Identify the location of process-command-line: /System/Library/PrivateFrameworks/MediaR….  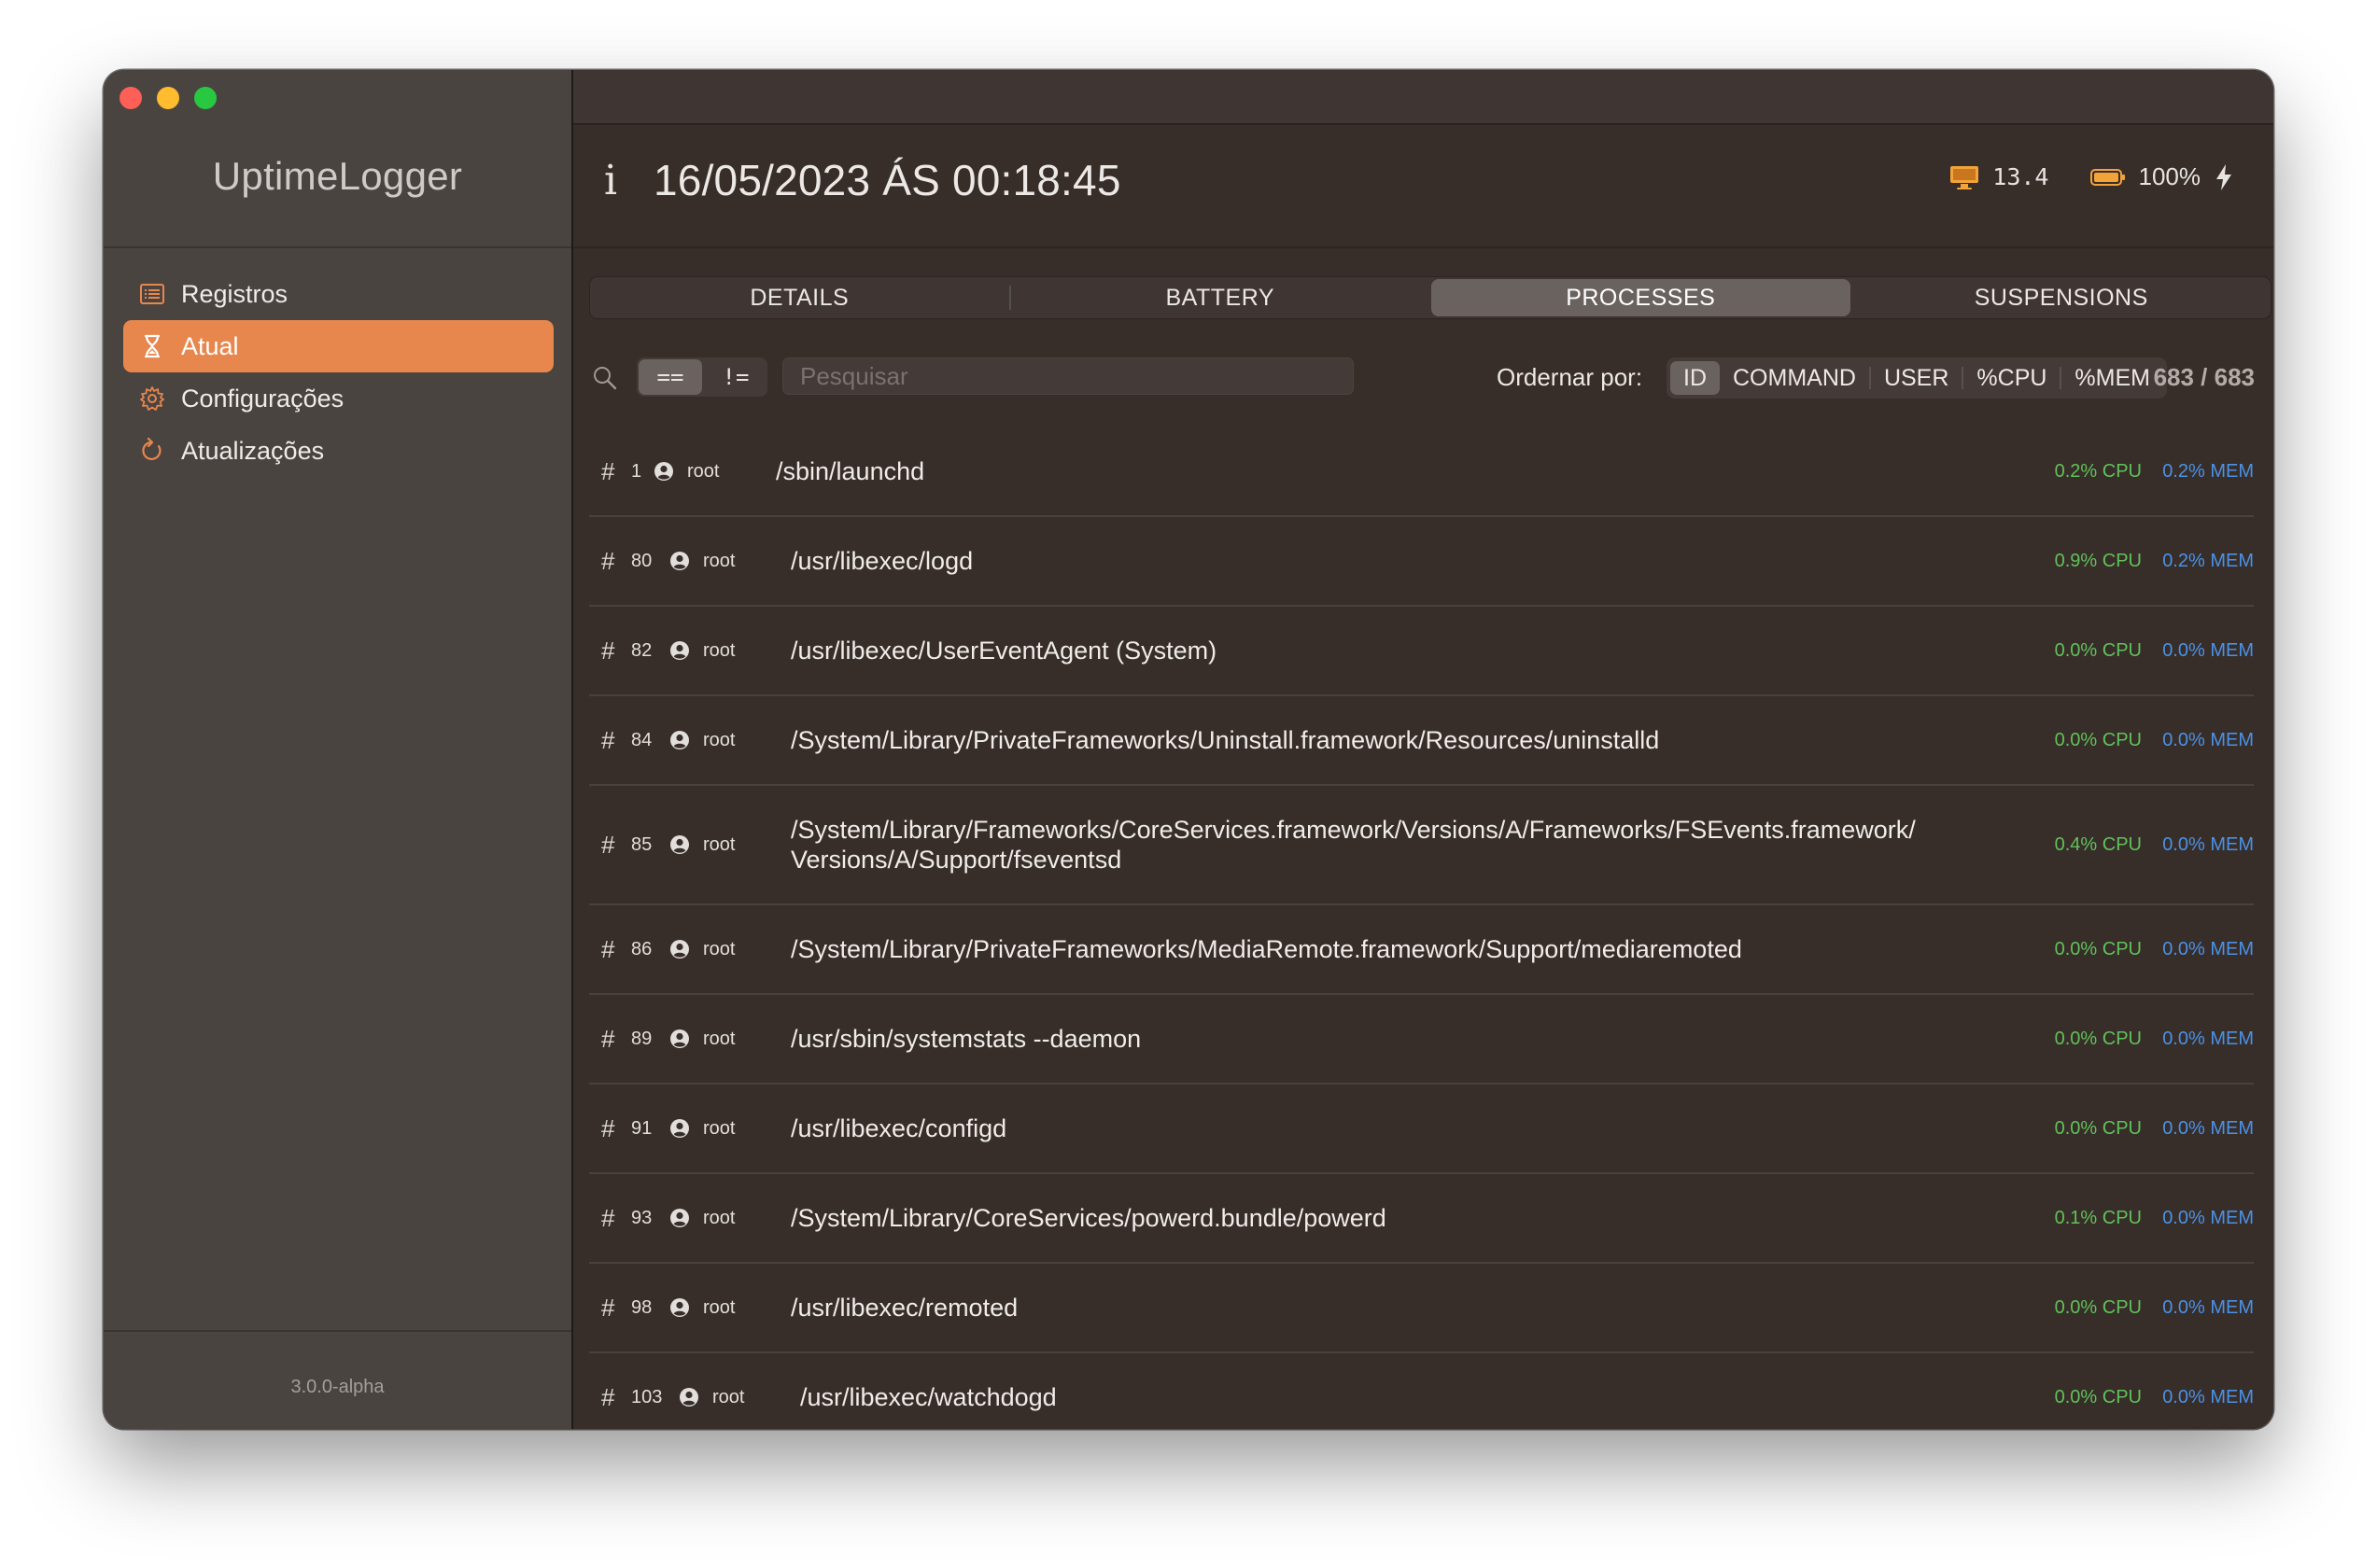
(1266, 949).